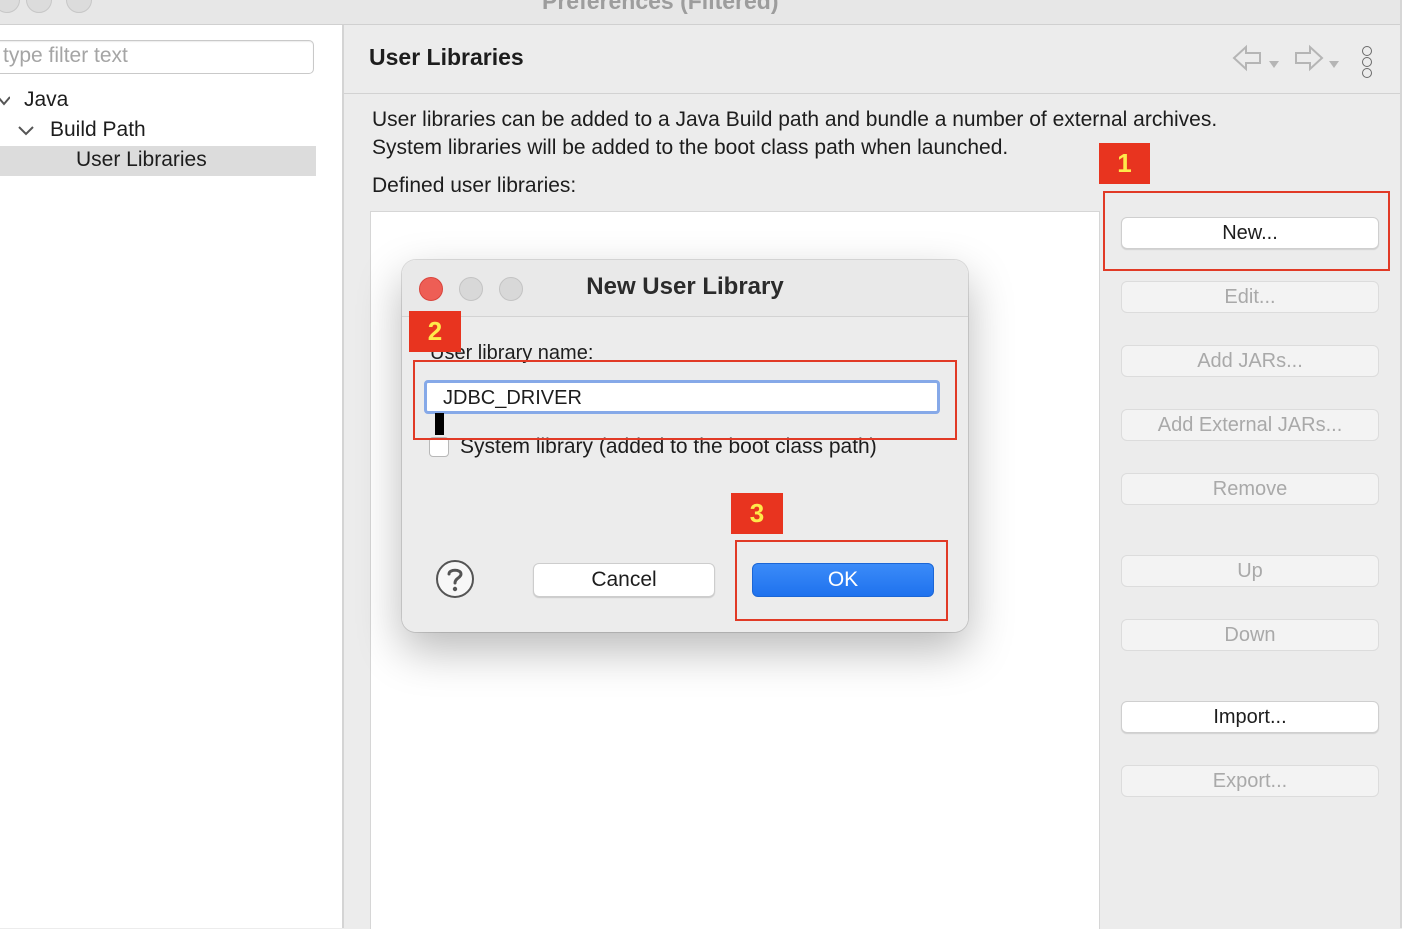  I want to click on window-titlebar: Preferences (Filtered), so click(700, 12).